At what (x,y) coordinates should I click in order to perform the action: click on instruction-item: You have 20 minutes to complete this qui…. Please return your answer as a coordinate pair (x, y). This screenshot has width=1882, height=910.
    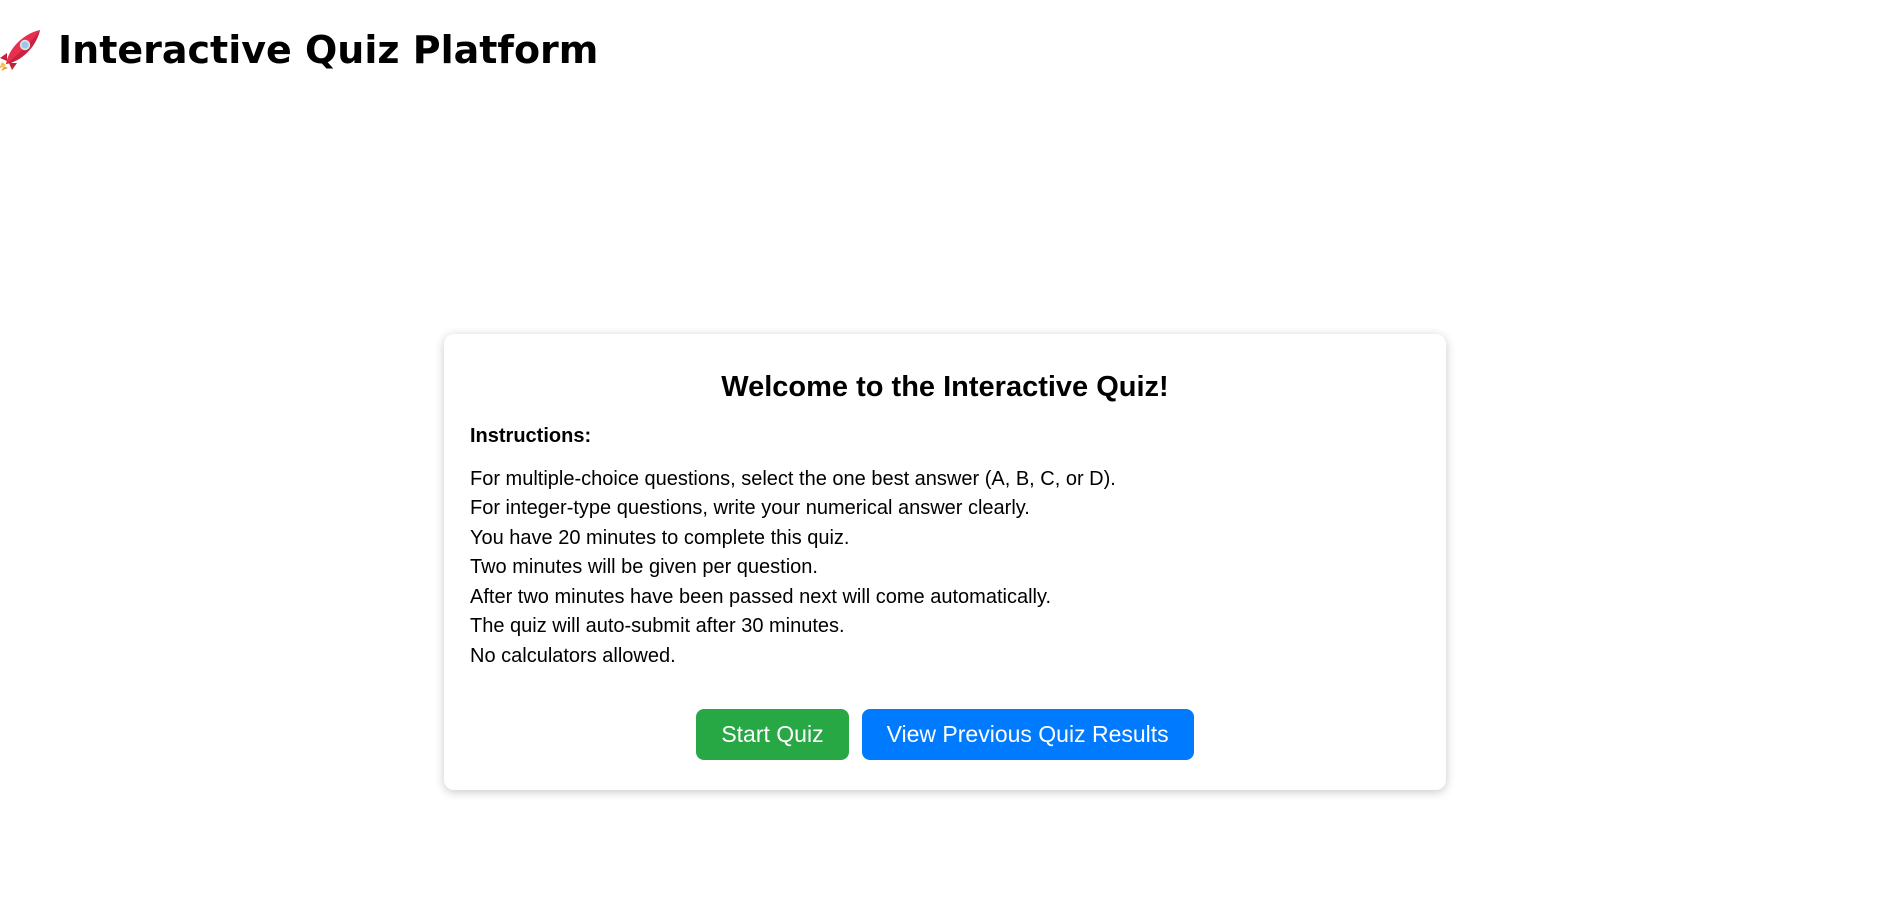
    Looking at the image, I should click on (660, 537).